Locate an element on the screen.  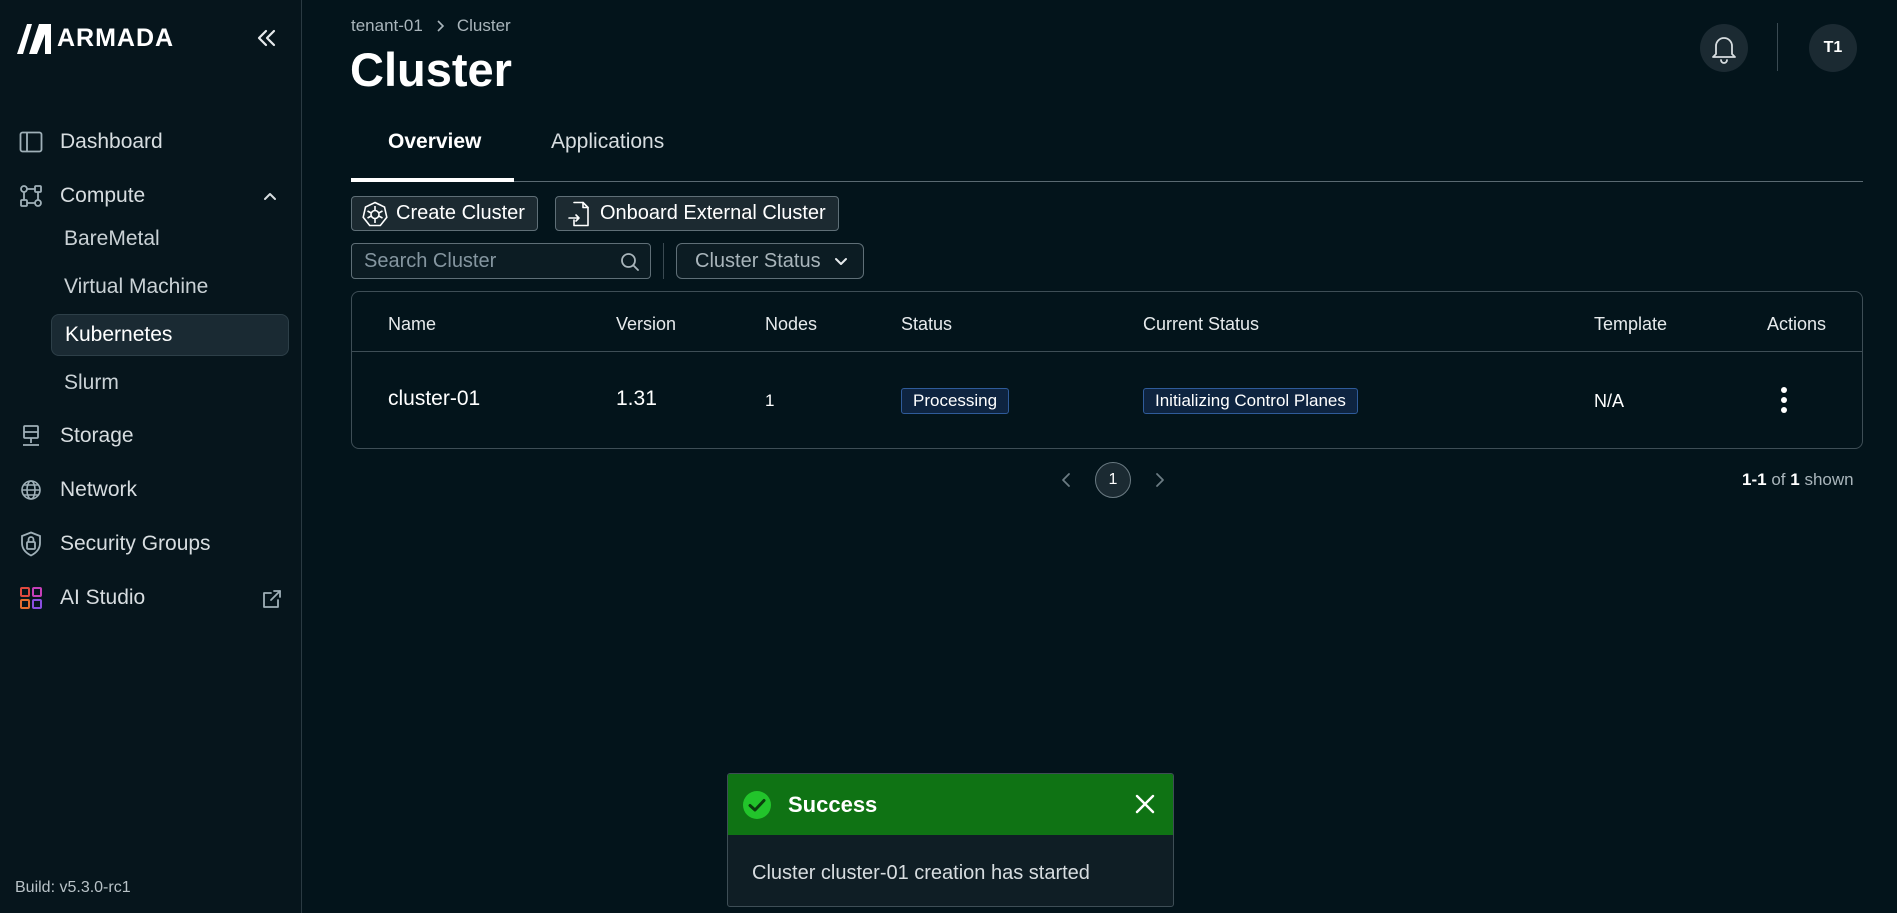
sidebar-item-security-groups: Security Groups is located at coordinates (114, 544).